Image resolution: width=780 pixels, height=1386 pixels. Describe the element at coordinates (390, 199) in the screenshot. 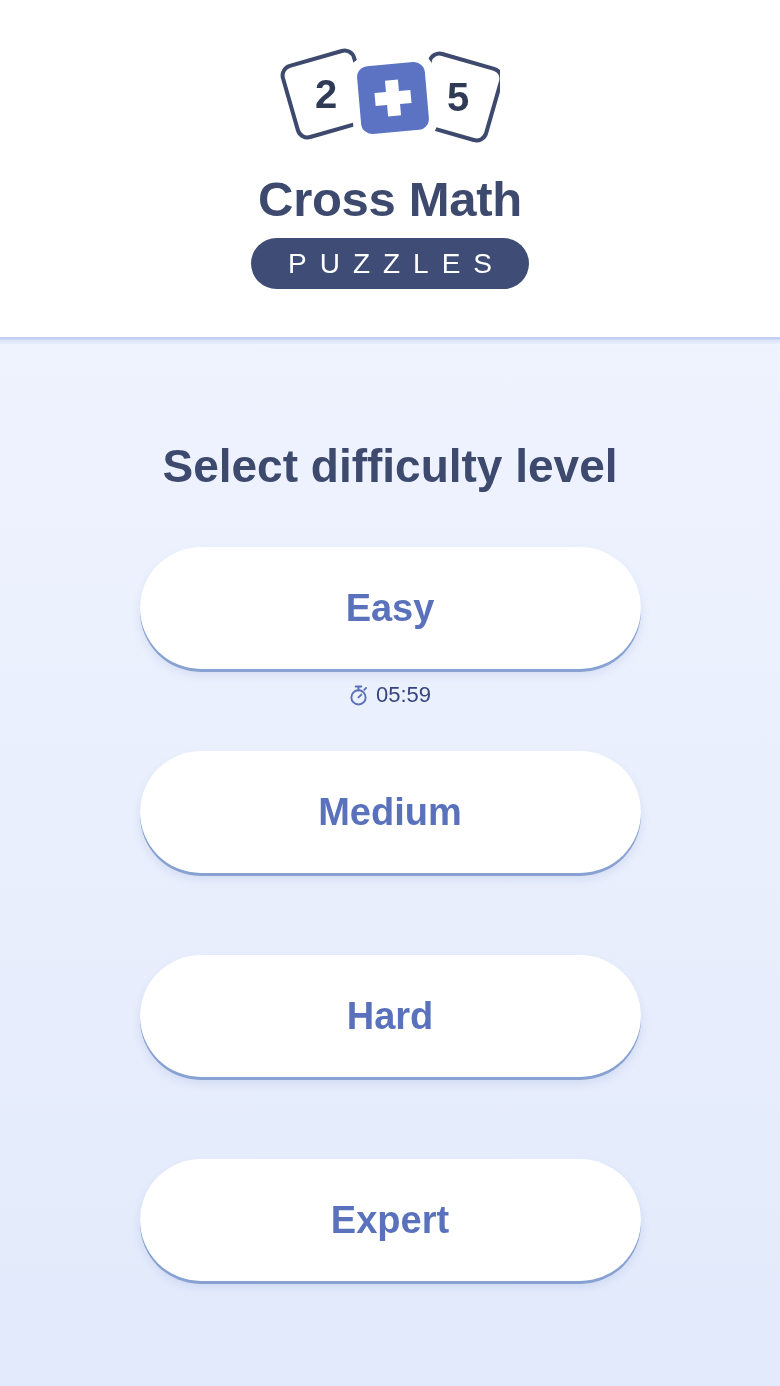

I see `app-title: Cross Math` at that location.